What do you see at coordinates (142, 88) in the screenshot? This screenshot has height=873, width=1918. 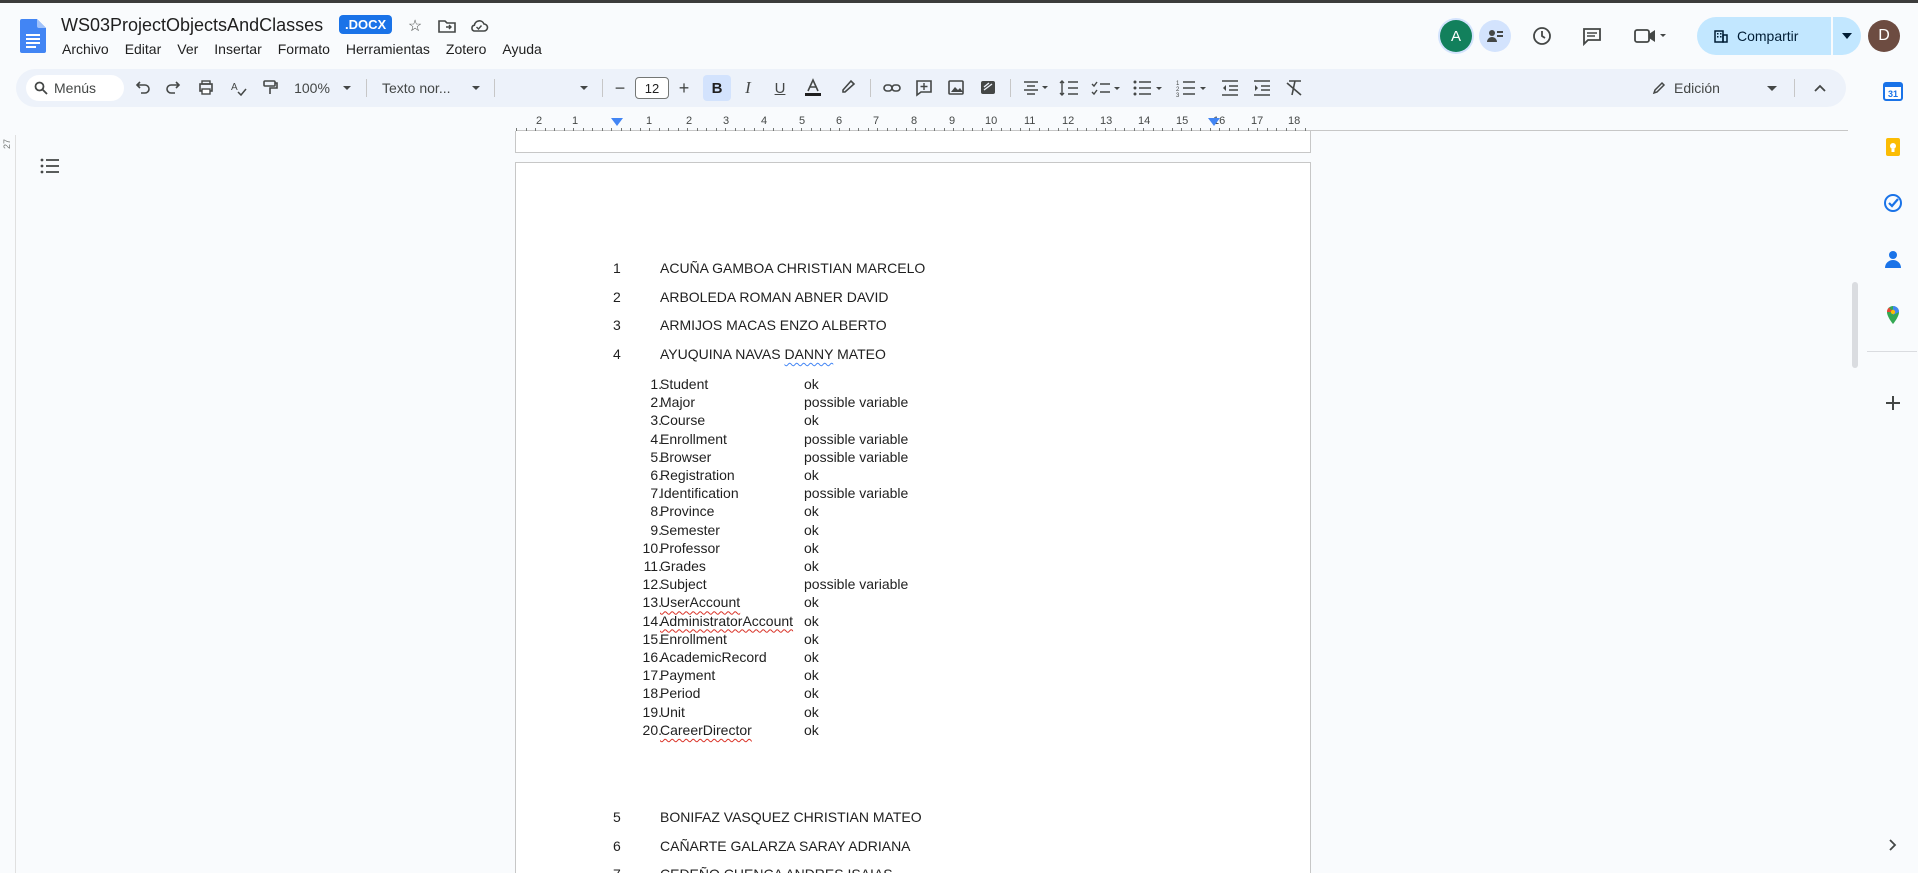 I see `undo-icon` at bounding box center [142, 88].